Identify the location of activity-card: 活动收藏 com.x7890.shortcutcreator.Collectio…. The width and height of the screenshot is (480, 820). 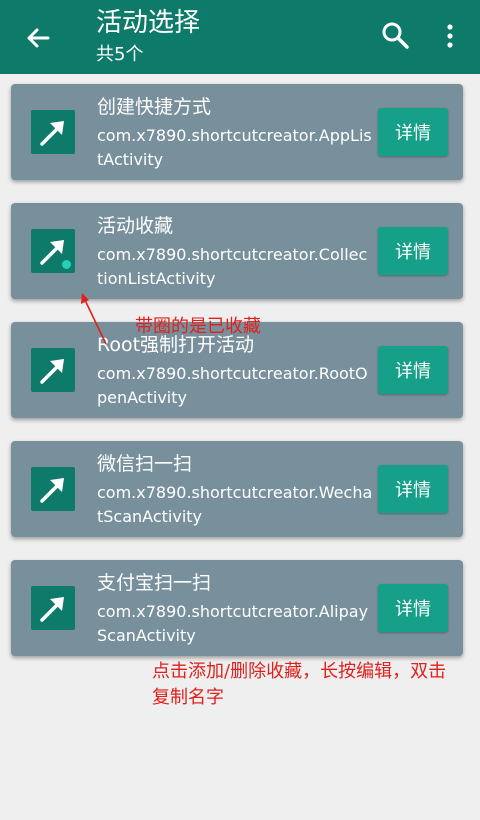
(237, 251).